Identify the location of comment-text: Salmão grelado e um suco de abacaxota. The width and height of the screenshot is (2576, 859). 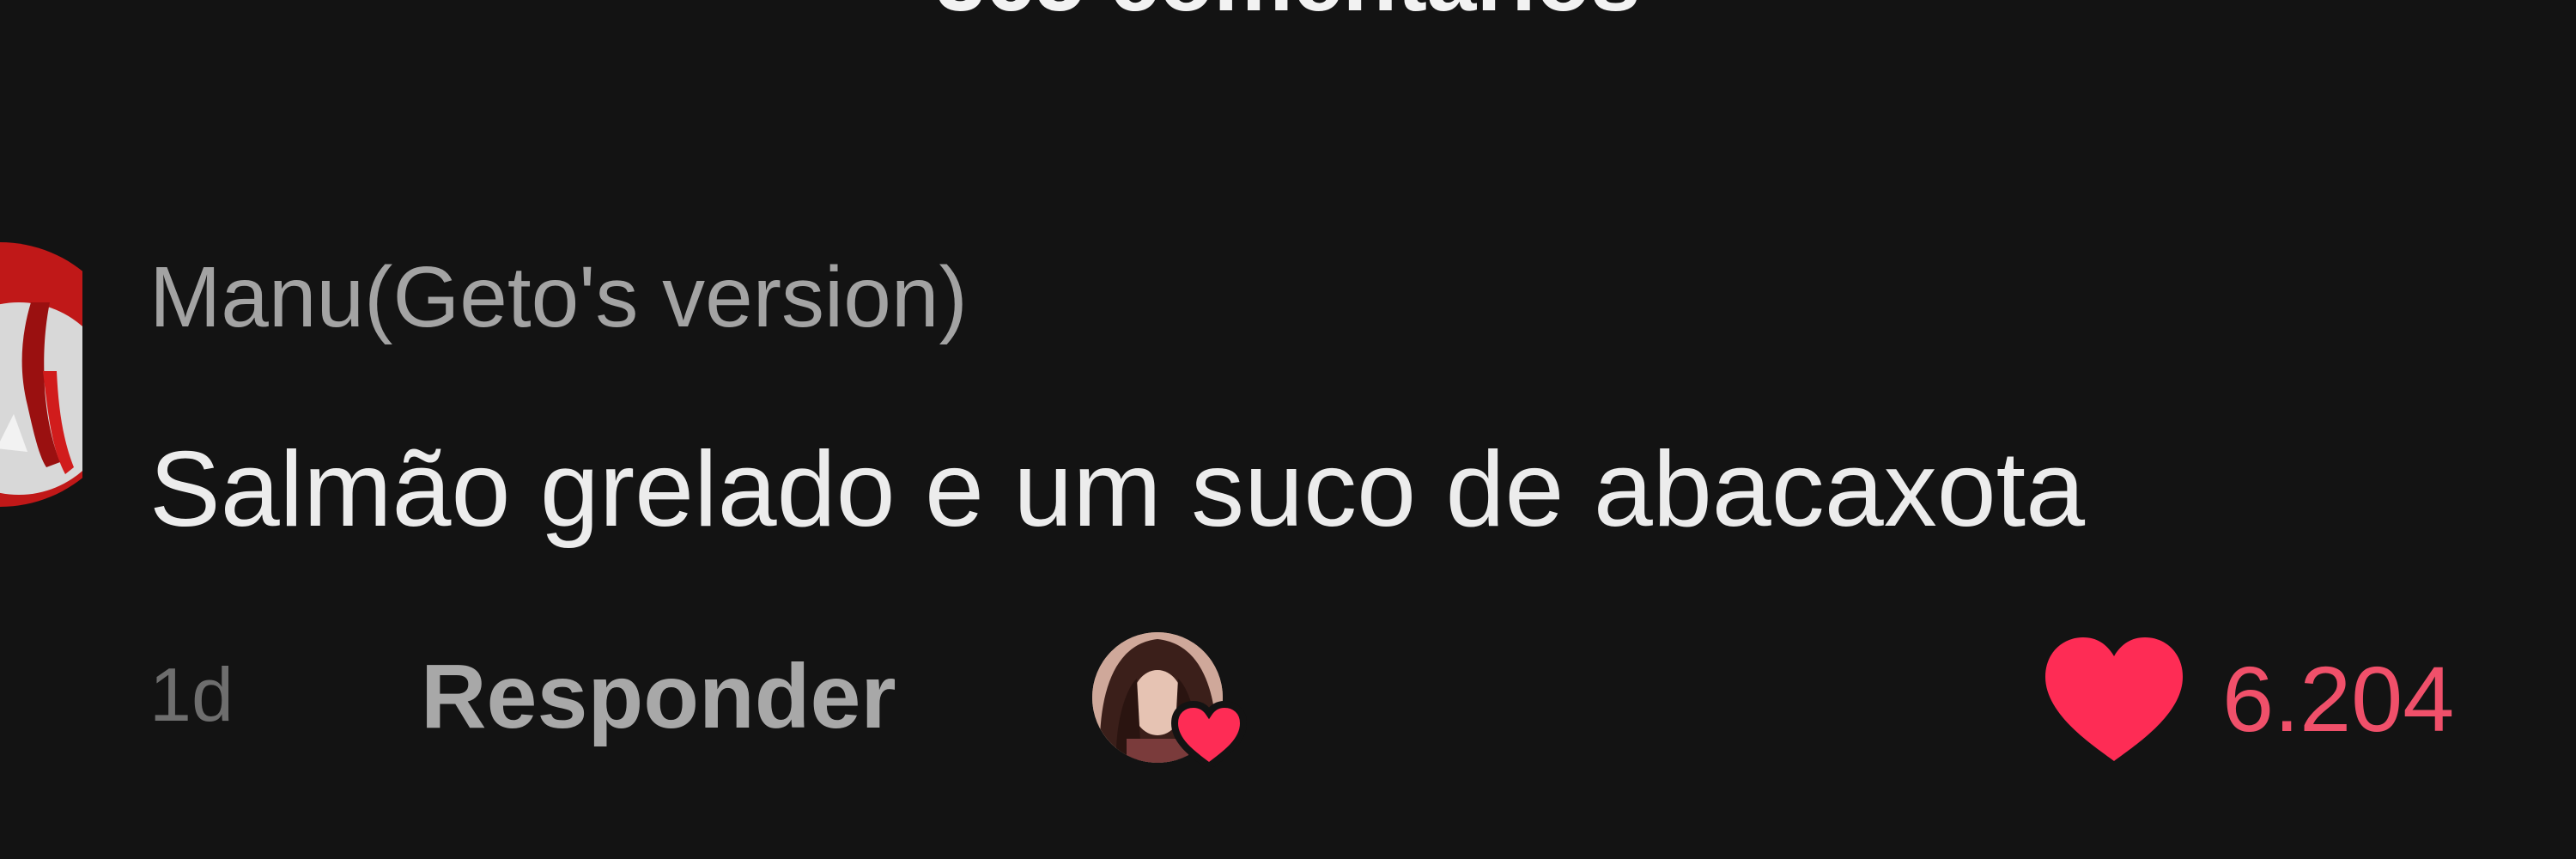
(1118, 490).